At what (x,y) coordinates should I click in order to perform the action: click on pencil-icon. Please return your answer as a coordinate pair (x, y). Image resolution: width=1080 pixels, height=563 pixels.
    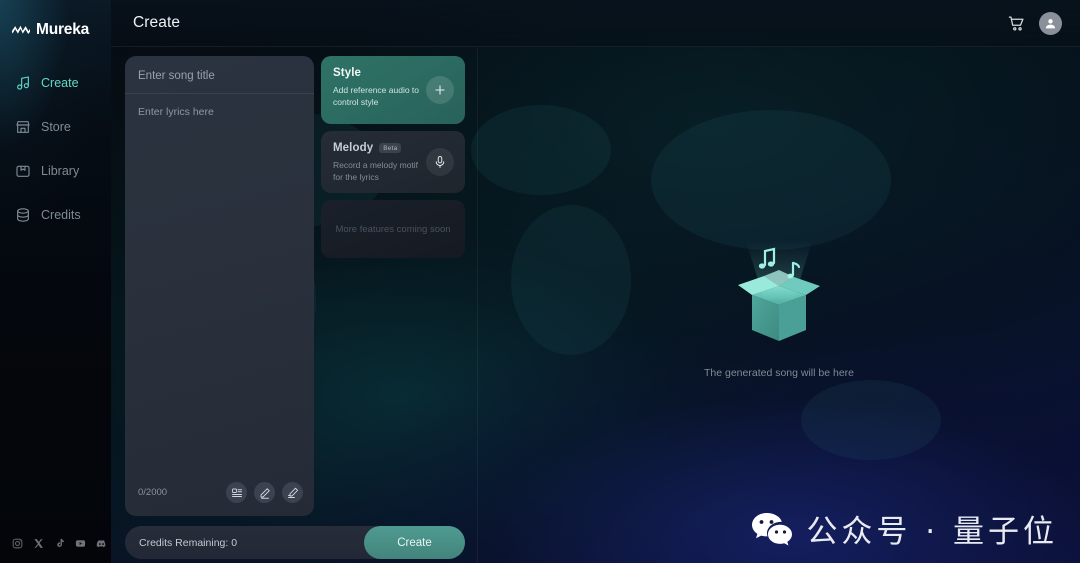
    Looking at the image, I should click on (265, 493).